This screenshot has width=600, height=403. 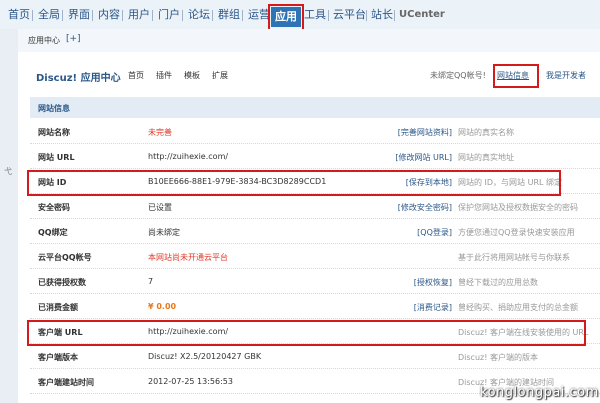 What do you see at coordinates (66, 382) in the screenshot?
I see `row-key: 客户端建站时间` at bounding box center [66, 382].